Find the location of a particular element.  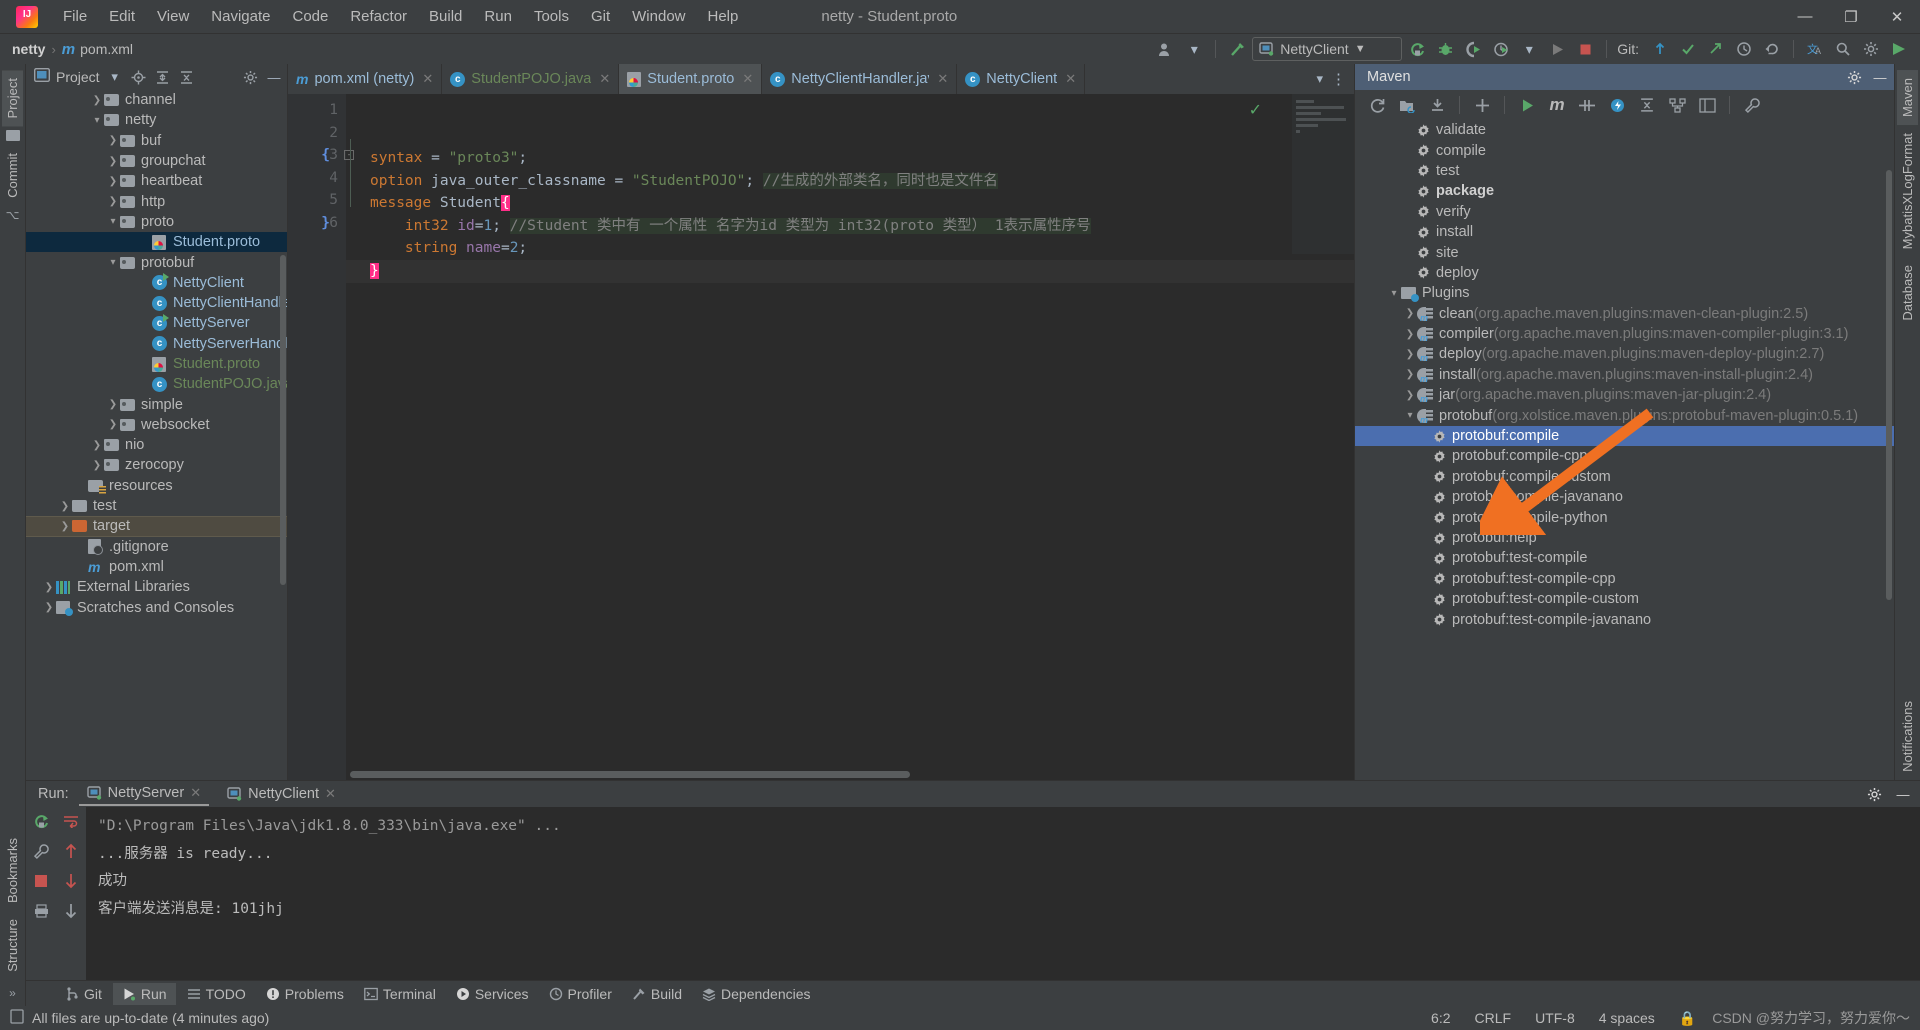

editor-tab: c StudentPOJO.java ✕ is located at coordinates (531, 79).